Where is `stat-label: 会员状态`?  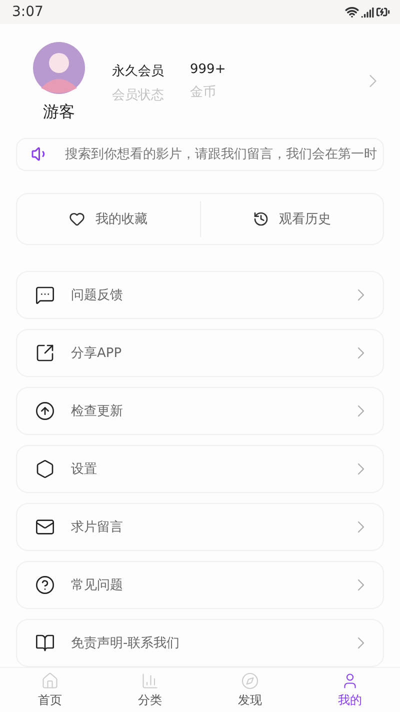 stat-label: 会员状态 is located at coordinates (138, 95).